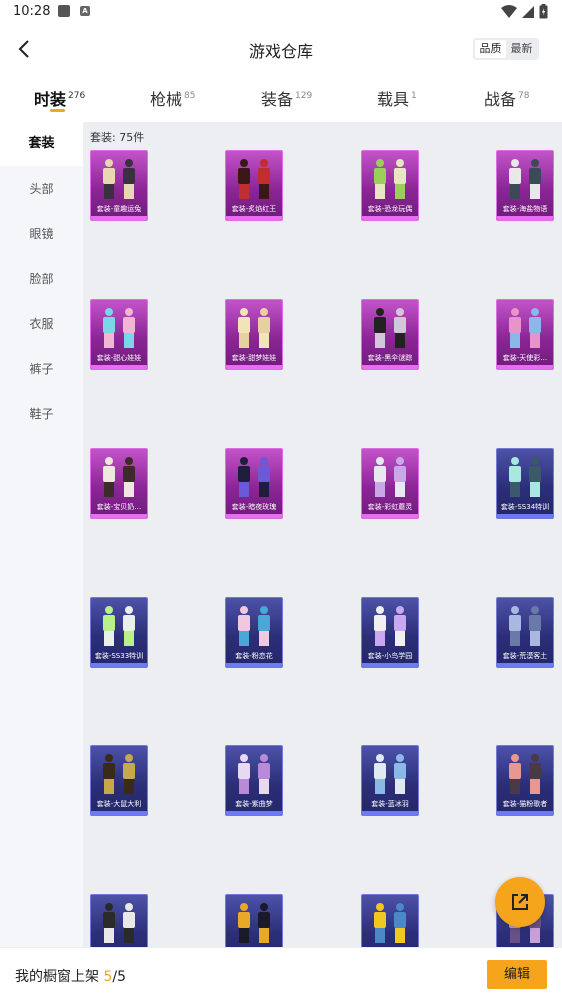 The image size is (562, 999). I want to click on outfit-name: 套装-彩虹蘑灵, so click(390, 507).